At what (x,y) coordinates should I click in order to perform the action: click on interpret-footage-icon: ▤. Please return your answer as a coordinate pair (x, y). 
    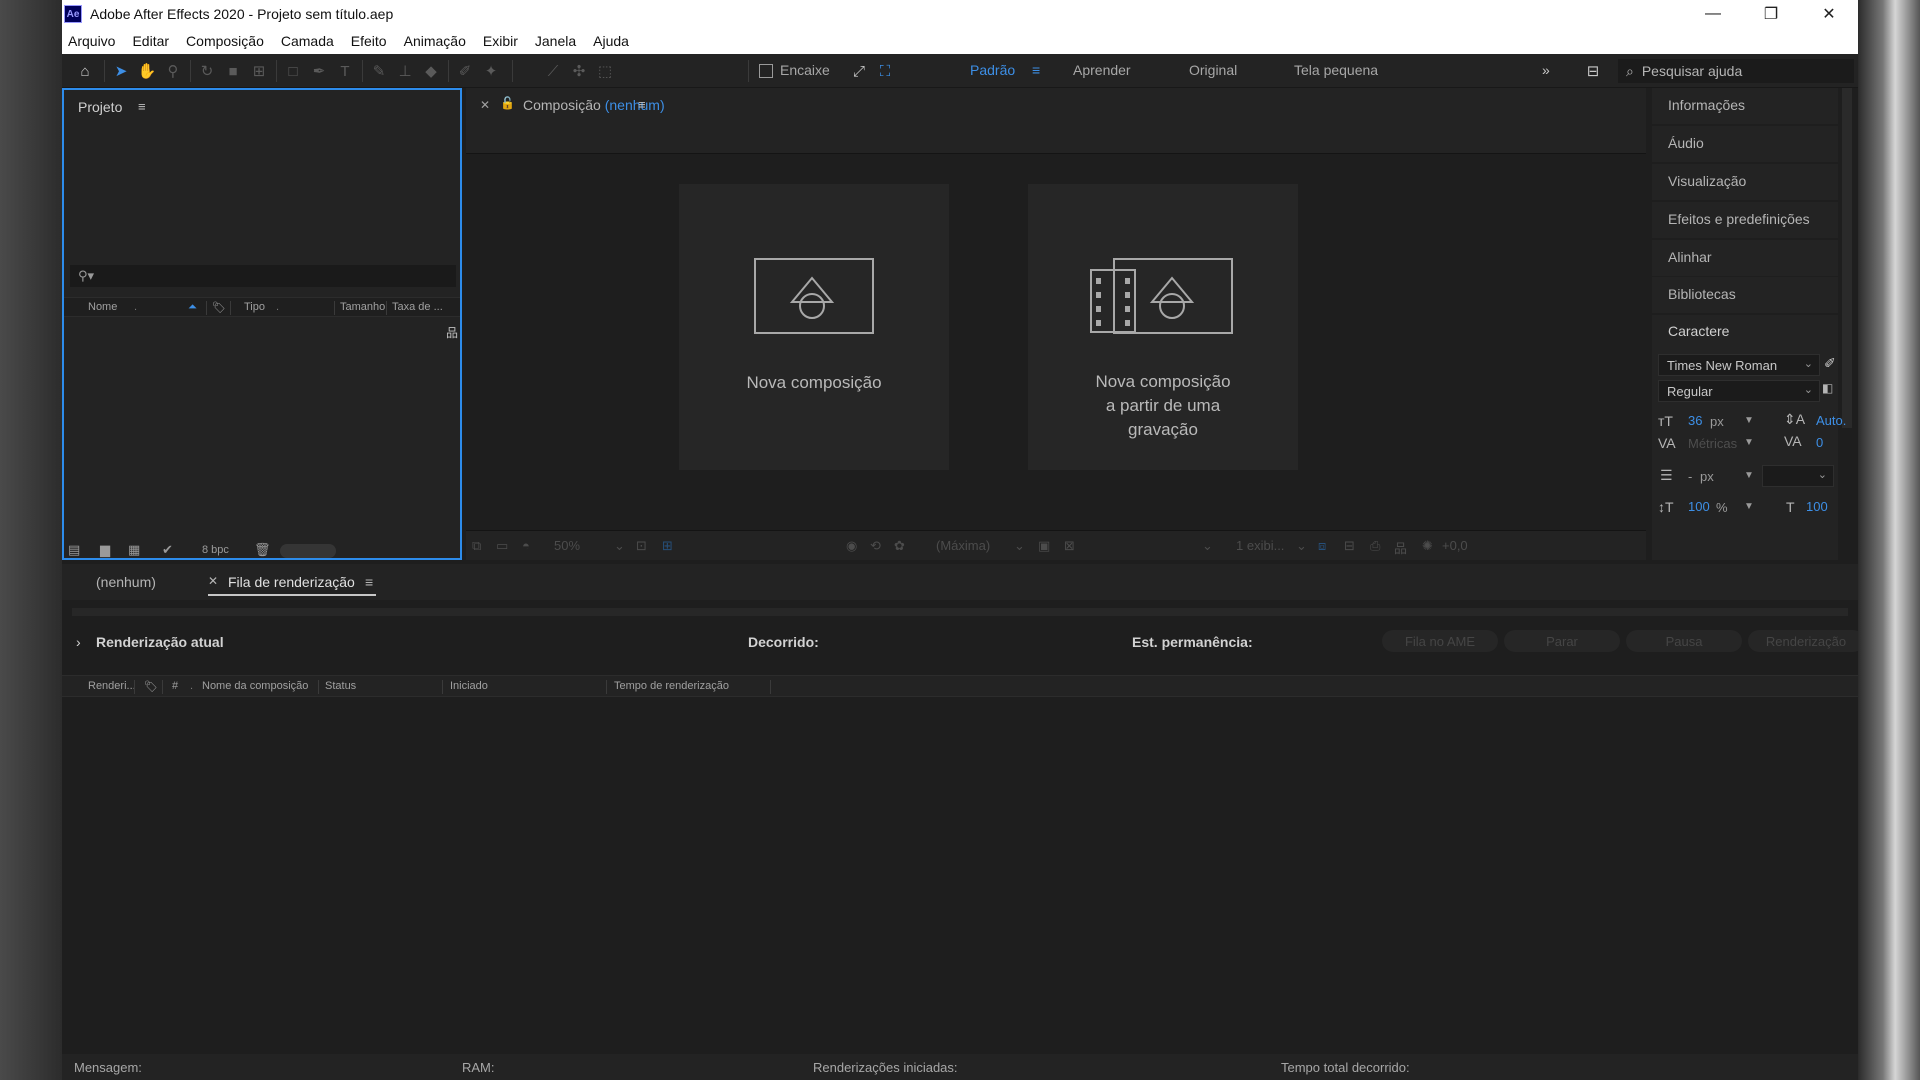
    Looking at the image, I should click on (74, 550).